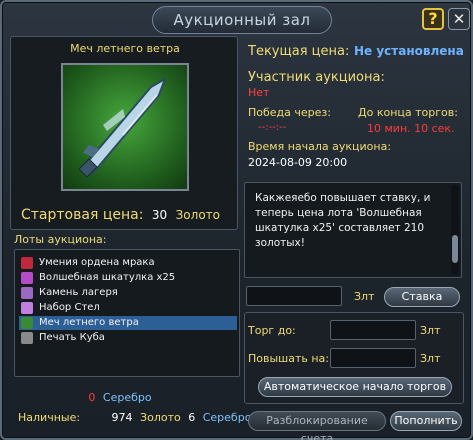  What do you see at coordinates (364, 296) in the screenshot?
I see `bid-currency: Злт` at bounding box center [364, 296].